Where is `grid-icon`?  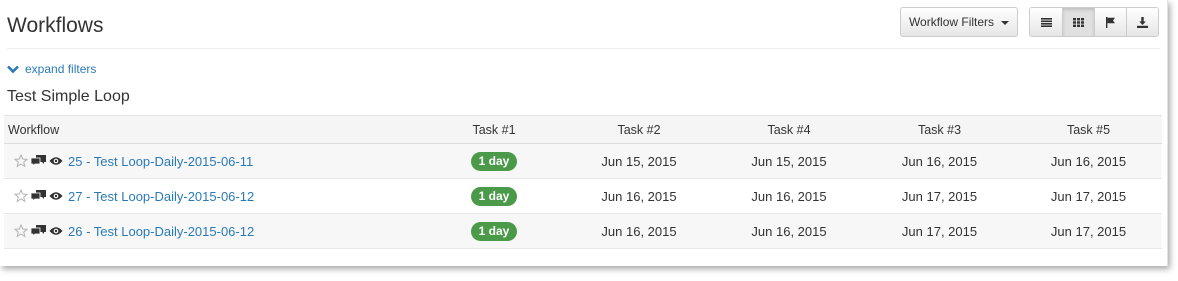
grid-icon is located at coordinates (1078, 22).